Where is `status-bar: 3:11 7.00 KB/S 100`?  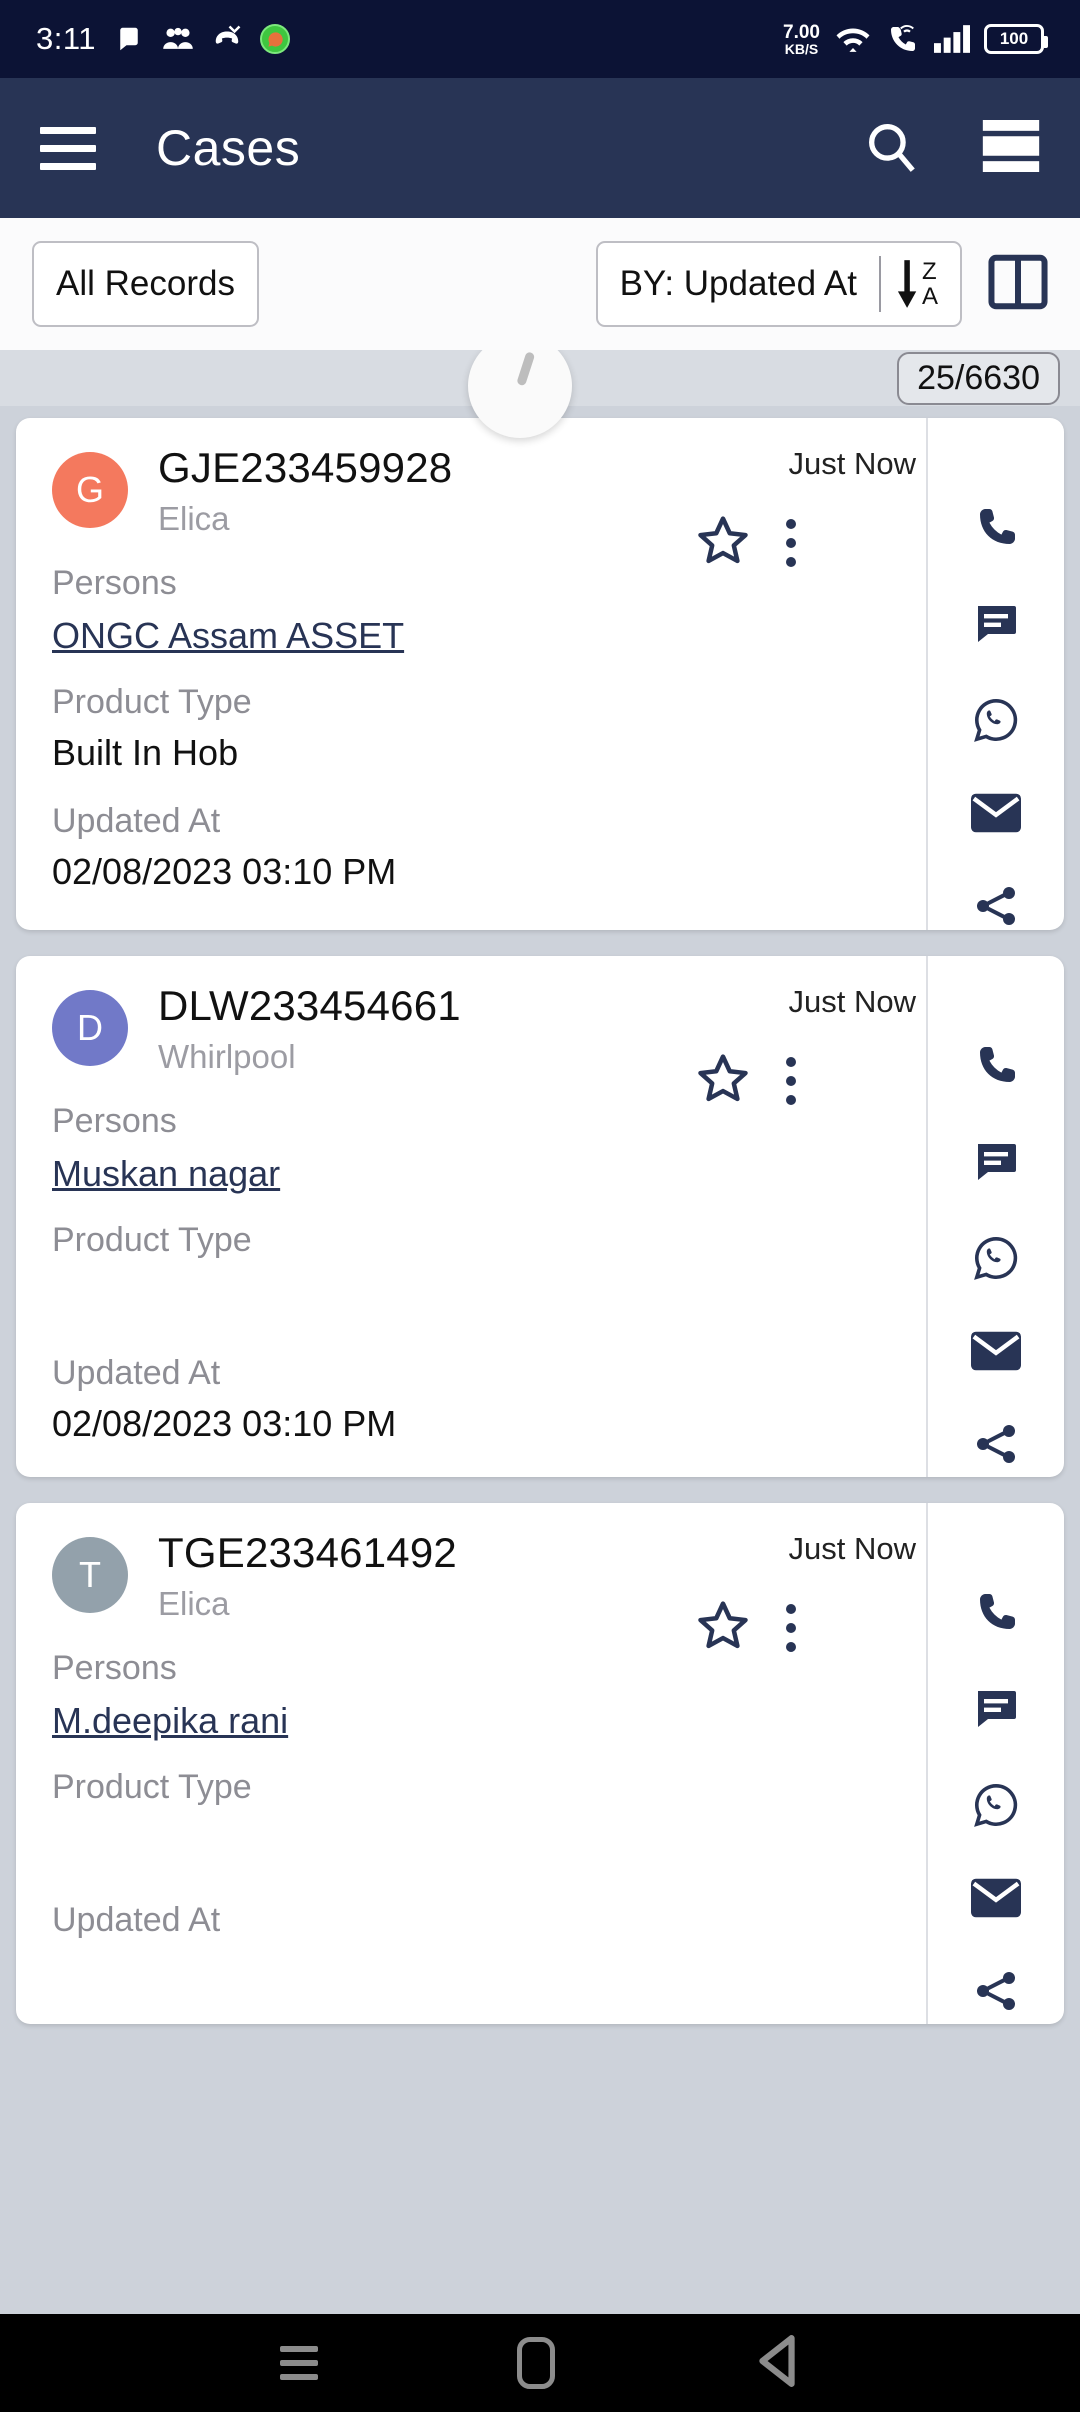 status-bar: 3:11 7.00 KB/S 100 is located at coordinates (540, 39).